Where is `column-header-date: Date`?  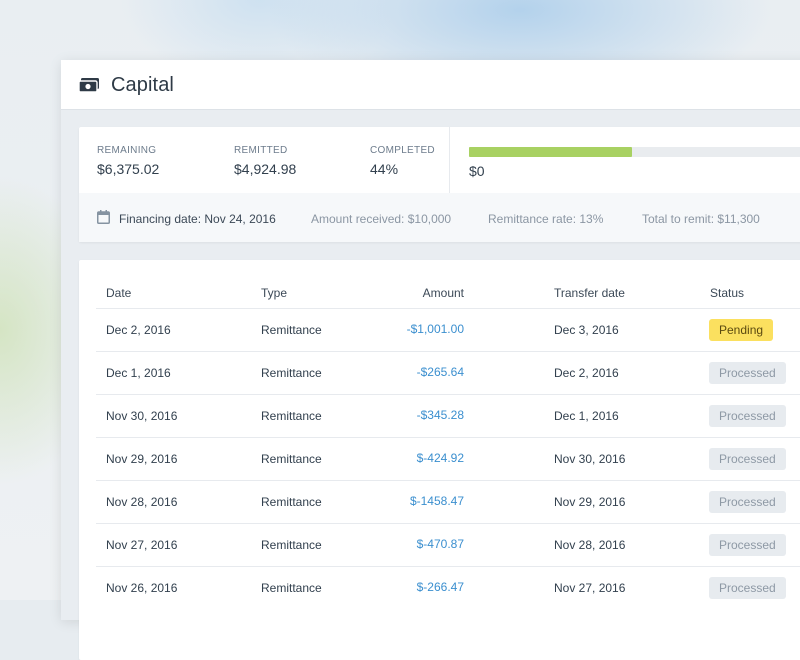
column-header-date: Date is located at coordinates (118, 293).